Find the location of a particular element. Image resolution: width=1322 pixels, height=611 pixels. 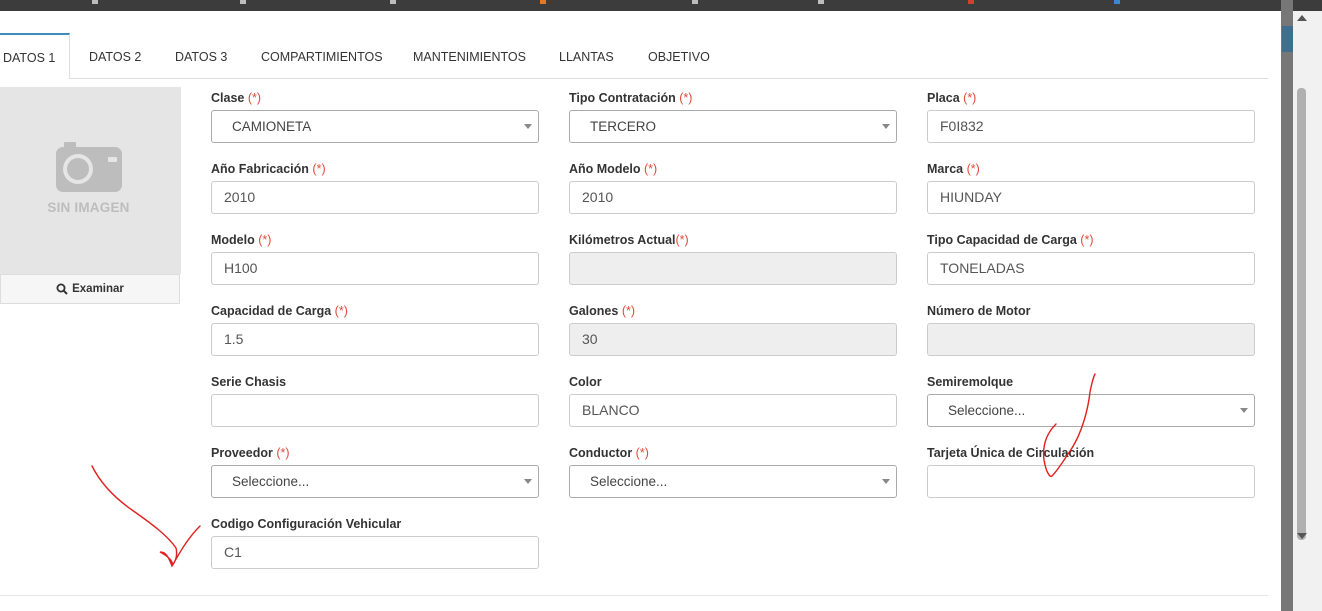

conductor-label: Conductor (*) is located at coordinates (609, 453).